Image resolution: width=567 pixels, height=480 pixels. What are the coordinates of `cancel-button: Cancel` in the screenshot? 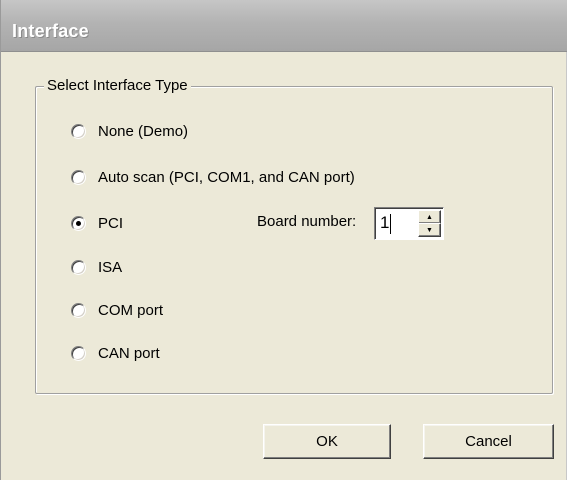 It's located at (488, 441).